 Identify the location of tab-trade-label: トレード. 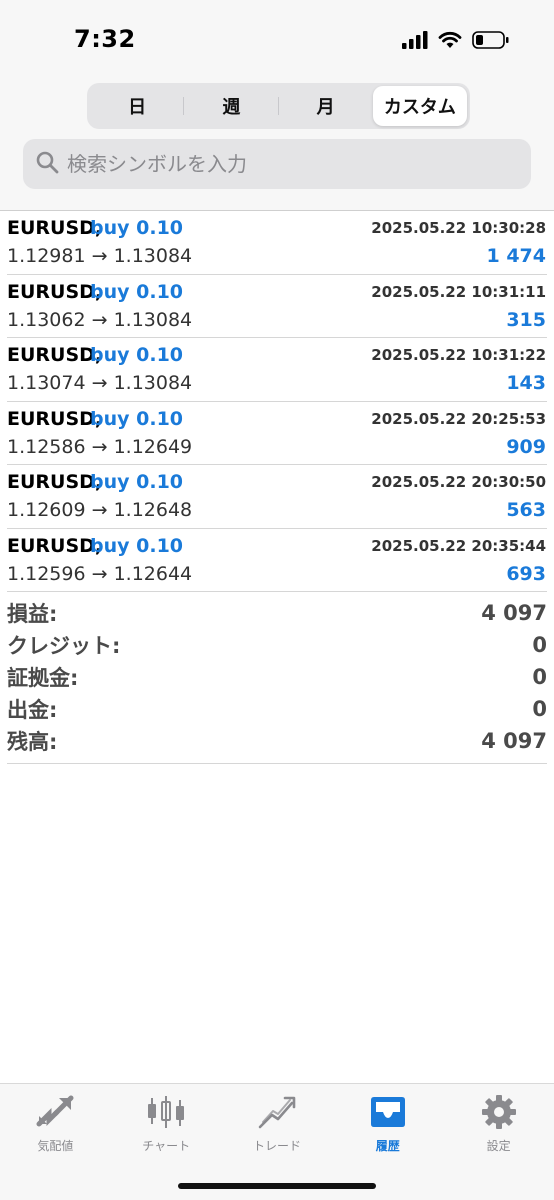
(276, 1146).